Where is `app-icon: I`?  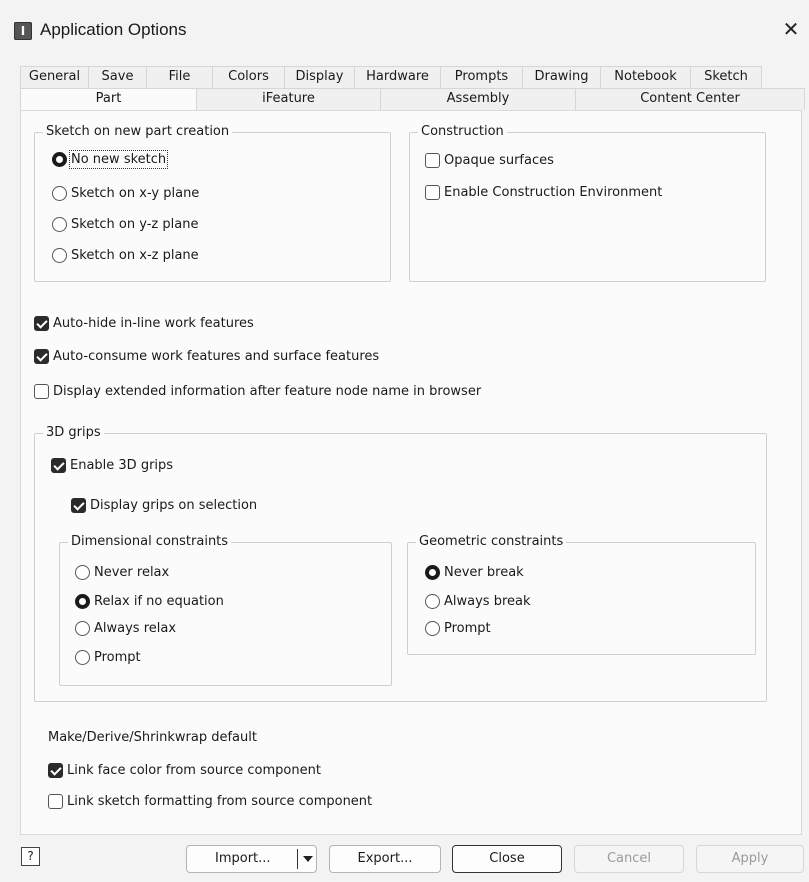
app-icon: I is located at coordinates (23, 31).